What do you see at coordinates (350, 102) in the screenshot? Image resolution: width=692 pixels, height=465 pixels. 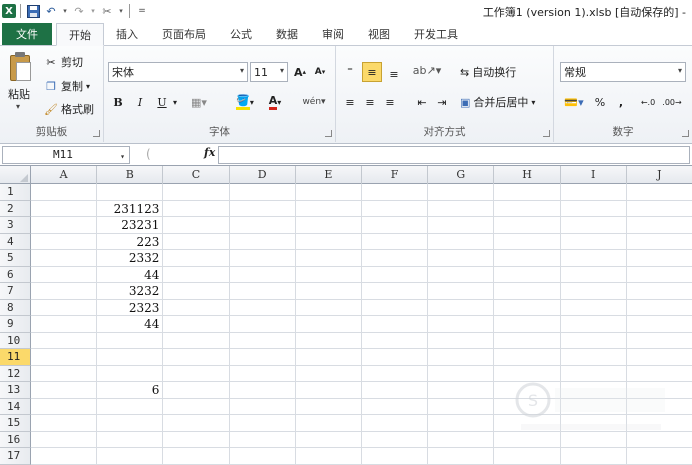 I see `align-left-icon: ≡` at bounding box center [350, 102].